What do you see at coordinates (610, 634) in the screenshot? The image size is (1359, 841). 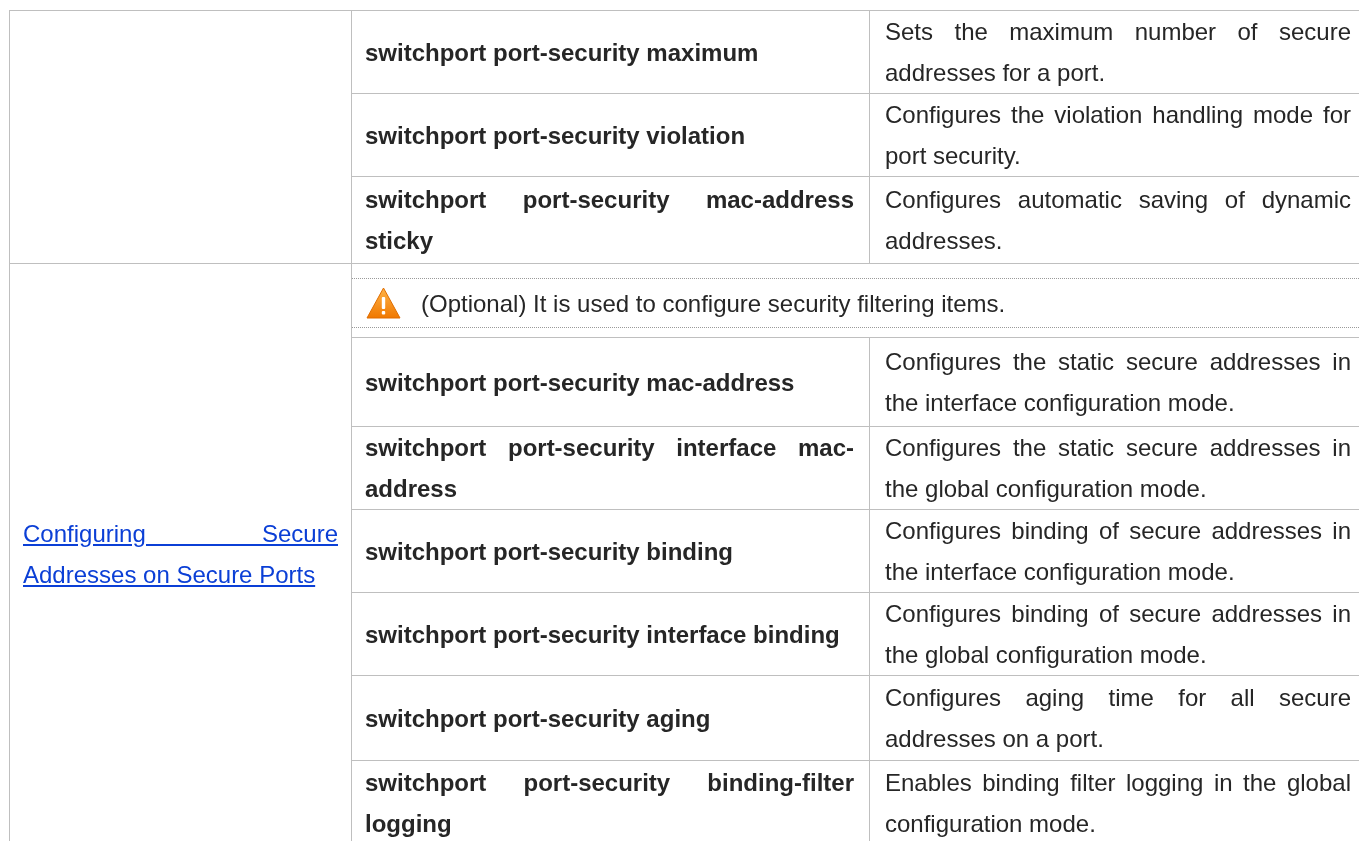 I see `table-cell: switchport port-security interface binding` at bounding box center [610, 634].